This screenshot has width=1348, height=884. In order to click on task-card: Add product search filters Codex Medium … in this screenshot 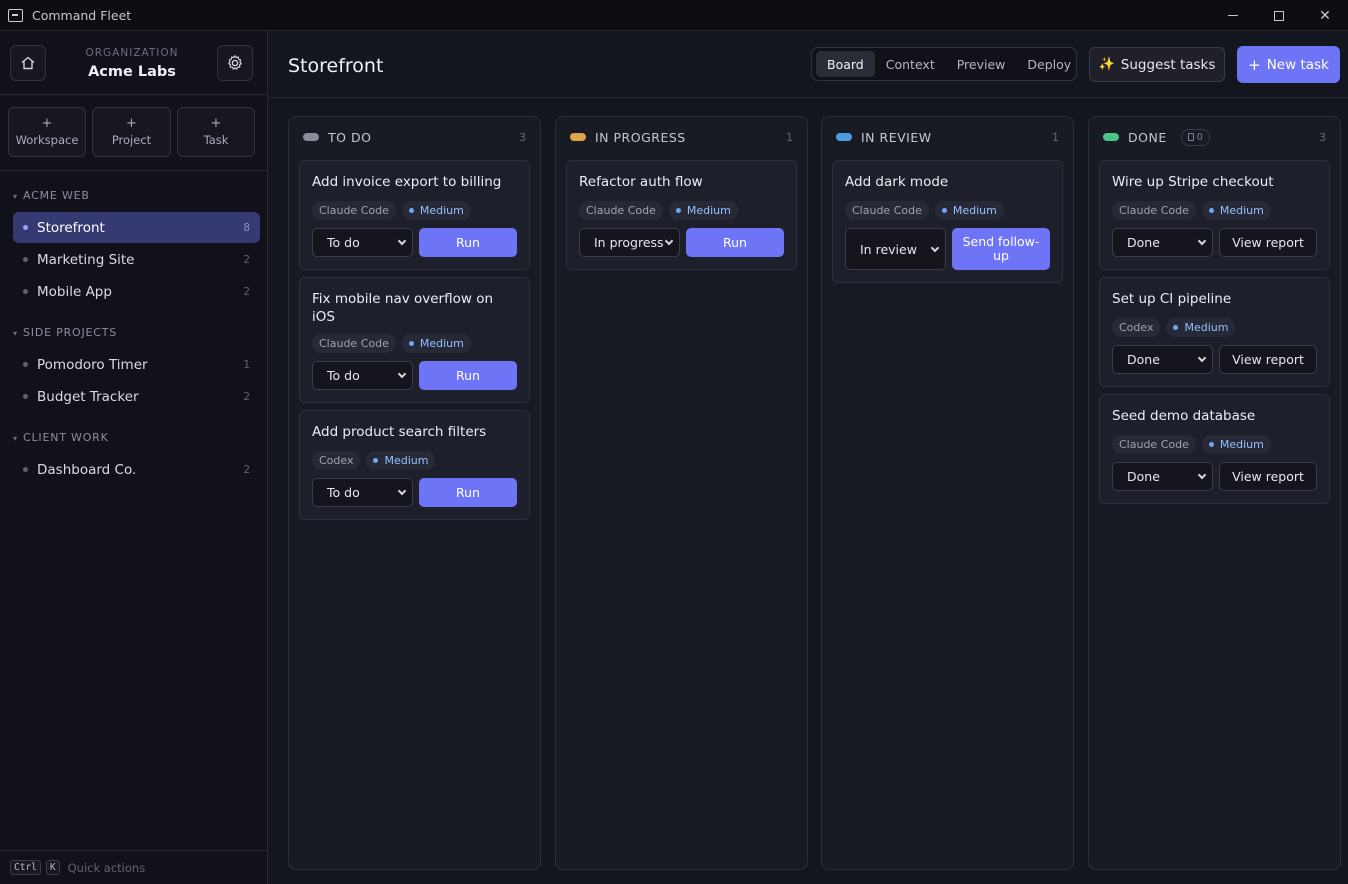, I will do `click(414, 465)`.